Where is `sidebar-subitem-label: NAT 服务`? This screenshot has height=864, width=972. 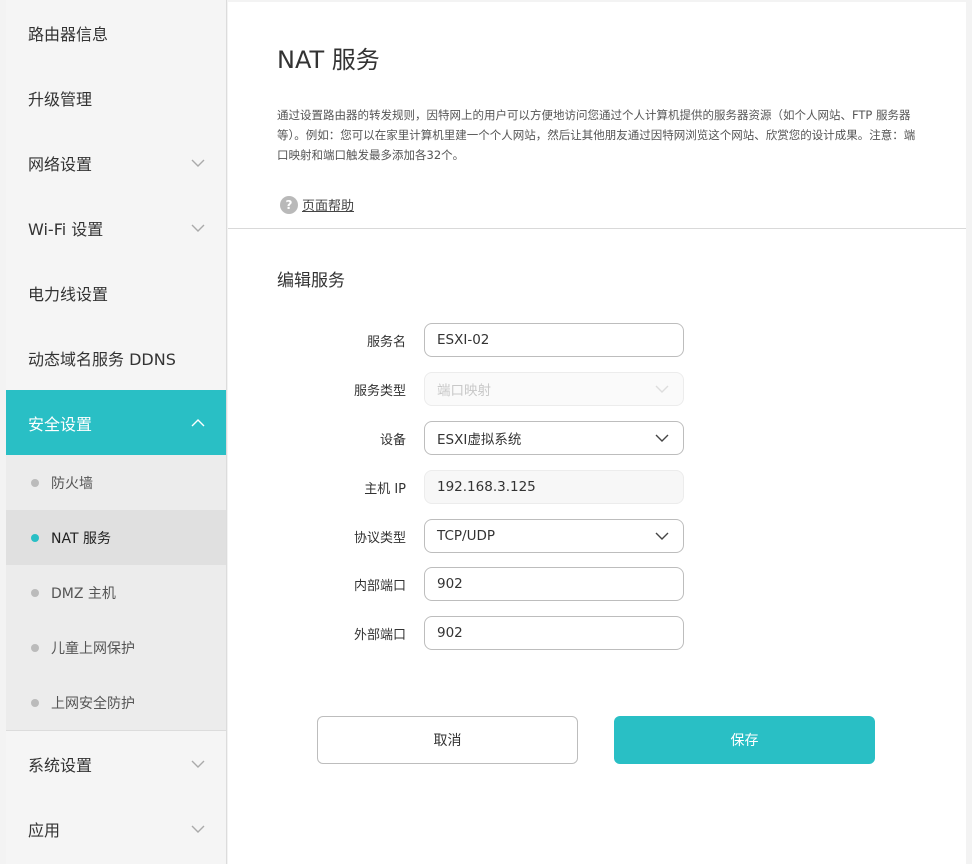 sidebar-subitem-label: NAT 服务 is located at coordinates (81, 538).